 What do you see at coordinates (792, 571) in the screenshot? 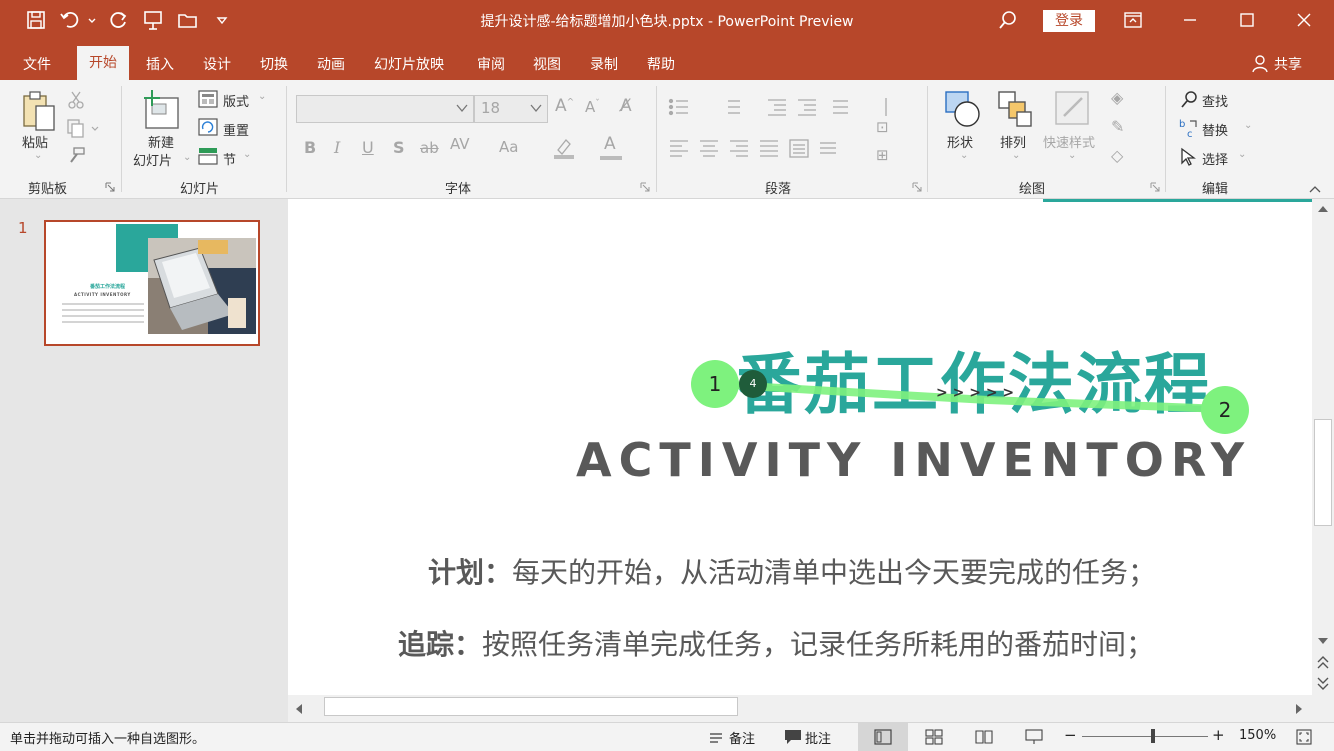
I see `slide-body-line-plan: 计划：每天的开始，从活动清单中选出今天要完成的任务；` at bounding box center [792, 571].